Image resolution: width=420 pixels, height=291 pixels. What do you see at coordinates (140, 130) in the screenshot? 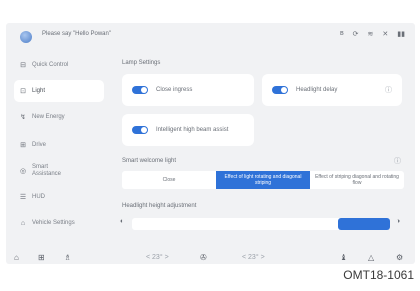
I see `high-beam-assist-toggle` at bounding box center [140, 130].